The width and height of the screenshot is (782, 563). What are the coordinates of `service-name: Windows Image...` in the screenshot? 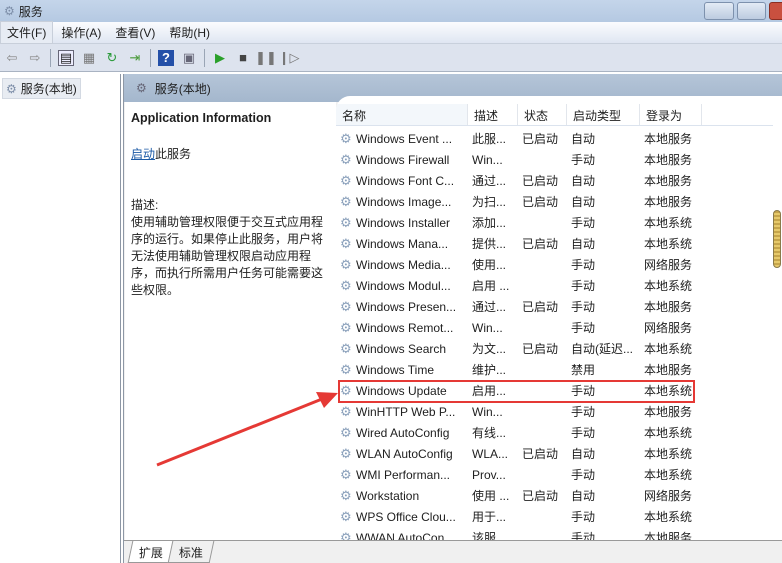 It's located at (404, 201).